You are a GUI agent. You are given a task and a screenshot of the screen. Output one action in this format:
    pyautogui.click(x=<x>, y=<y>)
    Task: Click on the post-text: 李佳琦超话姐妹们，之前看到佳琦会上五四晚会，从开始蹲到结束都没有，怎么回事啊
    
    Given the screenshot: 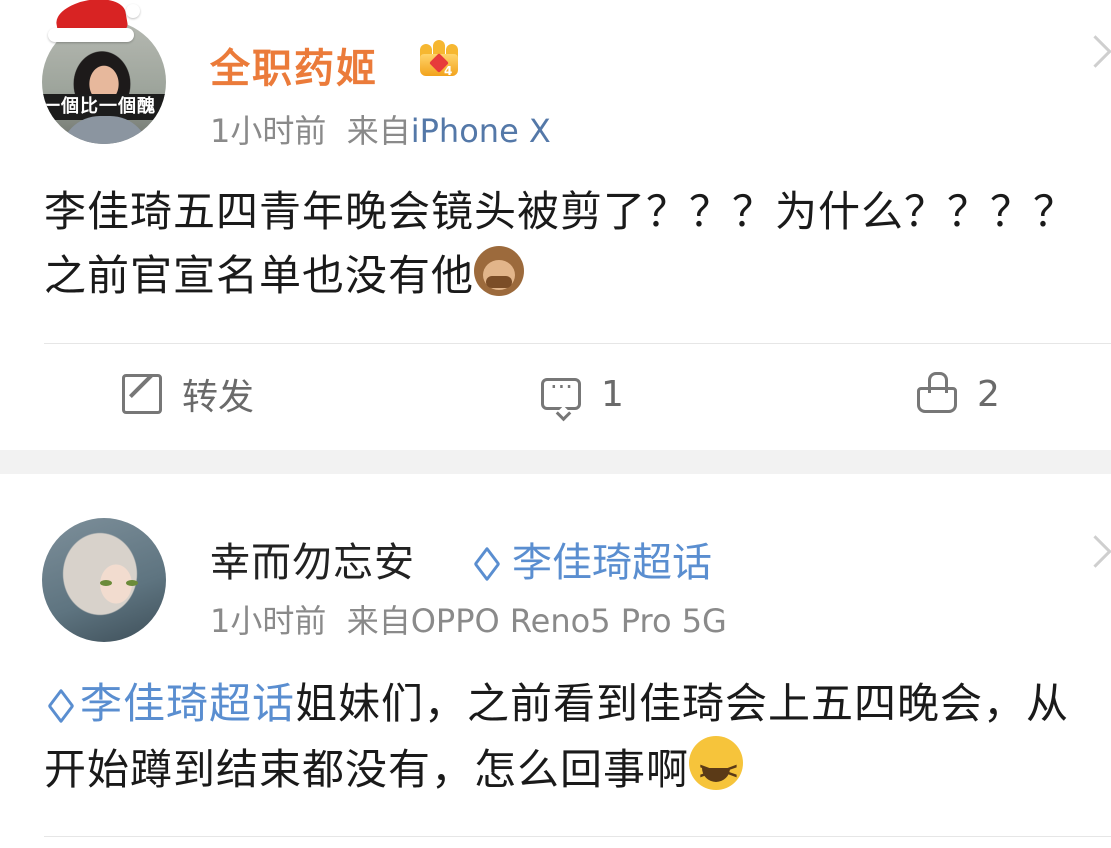 What is the action you would take?
    pyautogui.click(x=569, y=738)
    